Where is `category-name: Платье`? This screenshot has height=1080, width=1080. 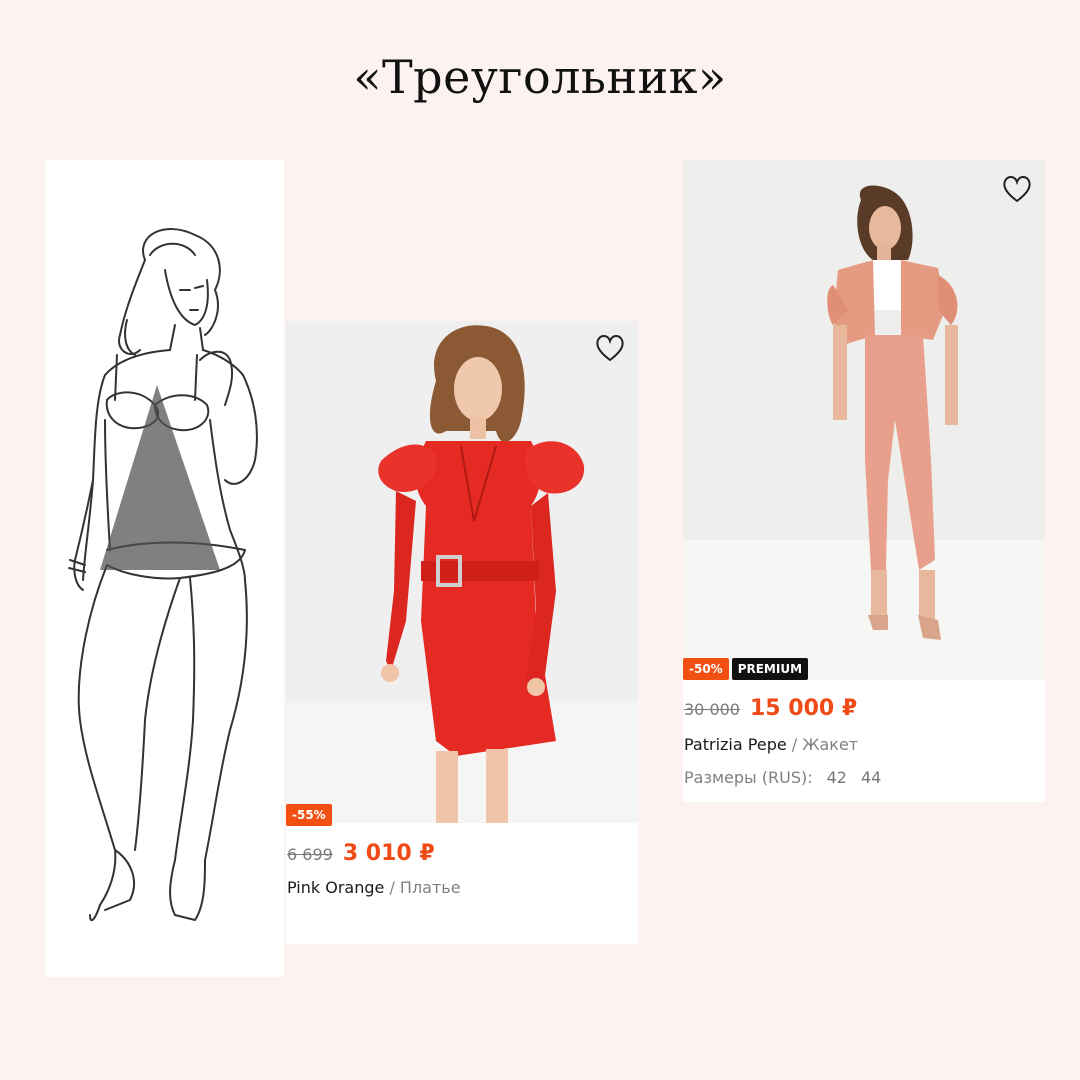
category-name: Платье is located at coordinates (430, 887).